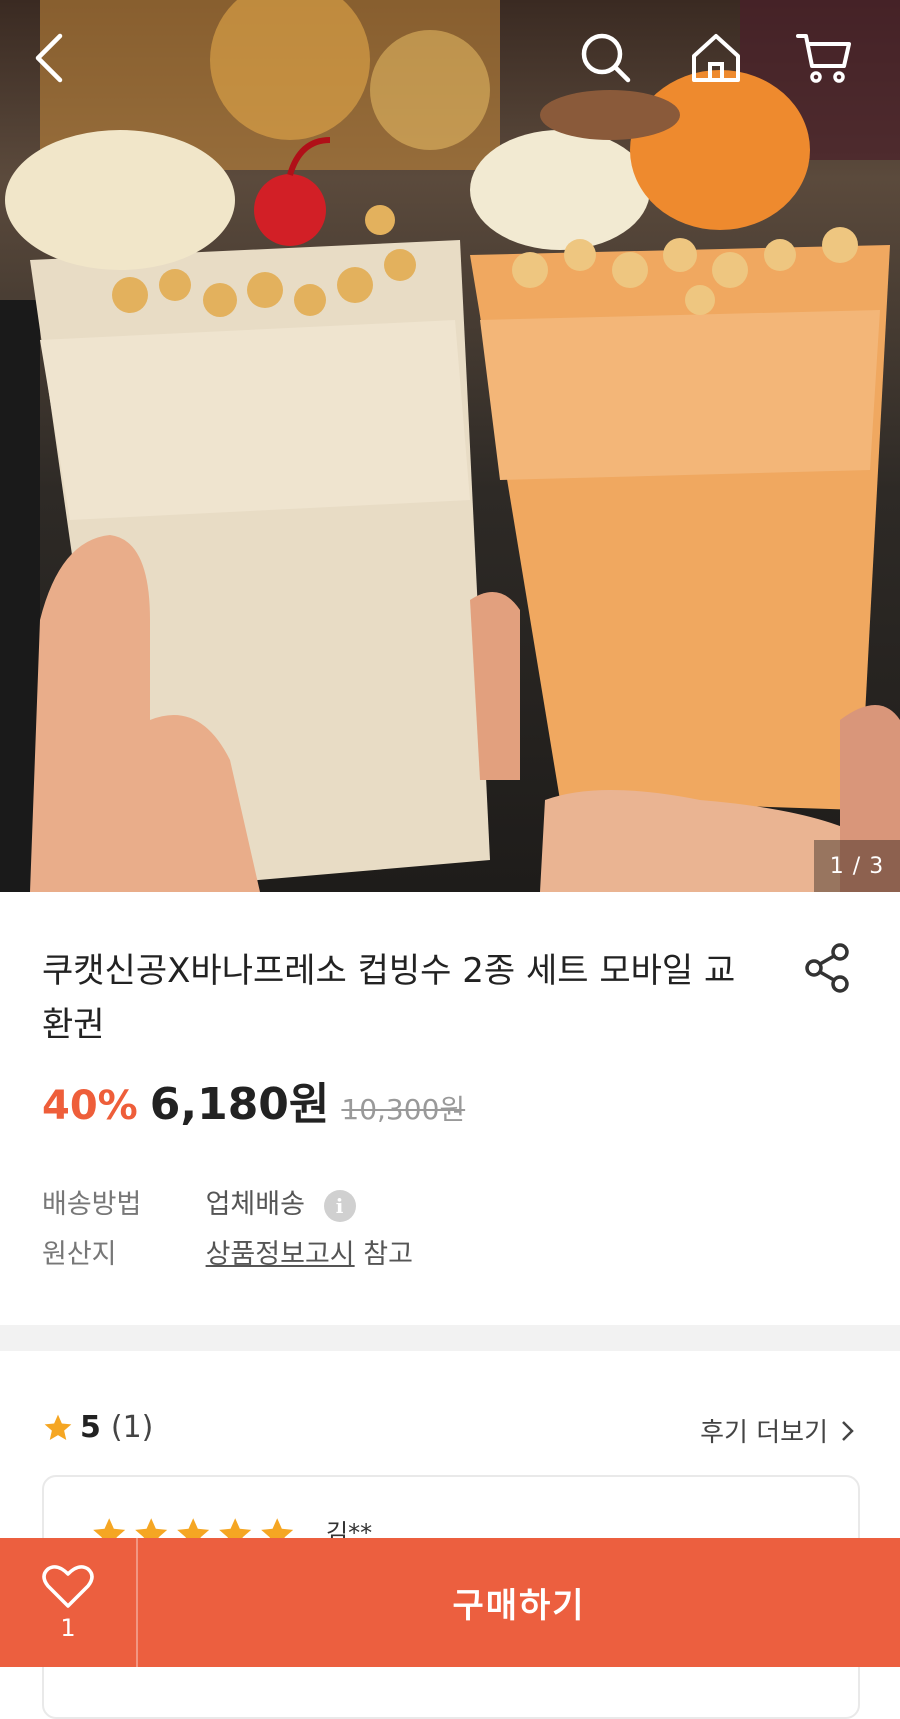 The image size is (900, 1719). What do you see at coordinates (280, 1254) in the screenshot?
I see `product-notice-link: 상품정보고시` at bounding box center [280, 1254].